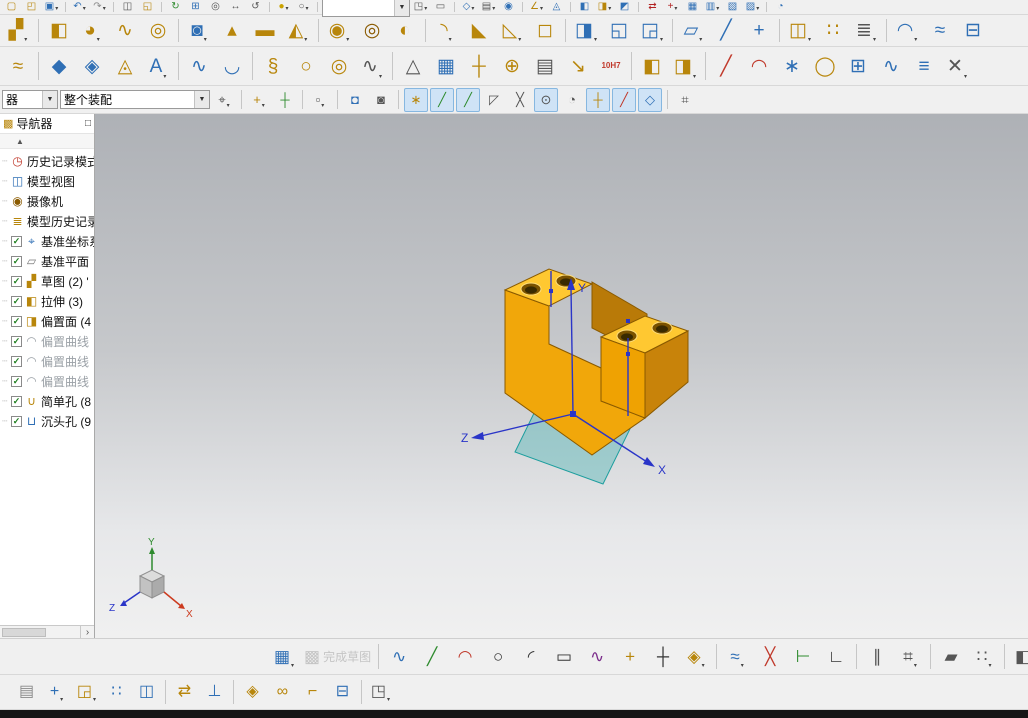 The width and height of the screenshot is (1028, 718). Describe the element at coordinates (195, 7) in the screenshot. I see `fit-view-icon: ⊞` at that location.